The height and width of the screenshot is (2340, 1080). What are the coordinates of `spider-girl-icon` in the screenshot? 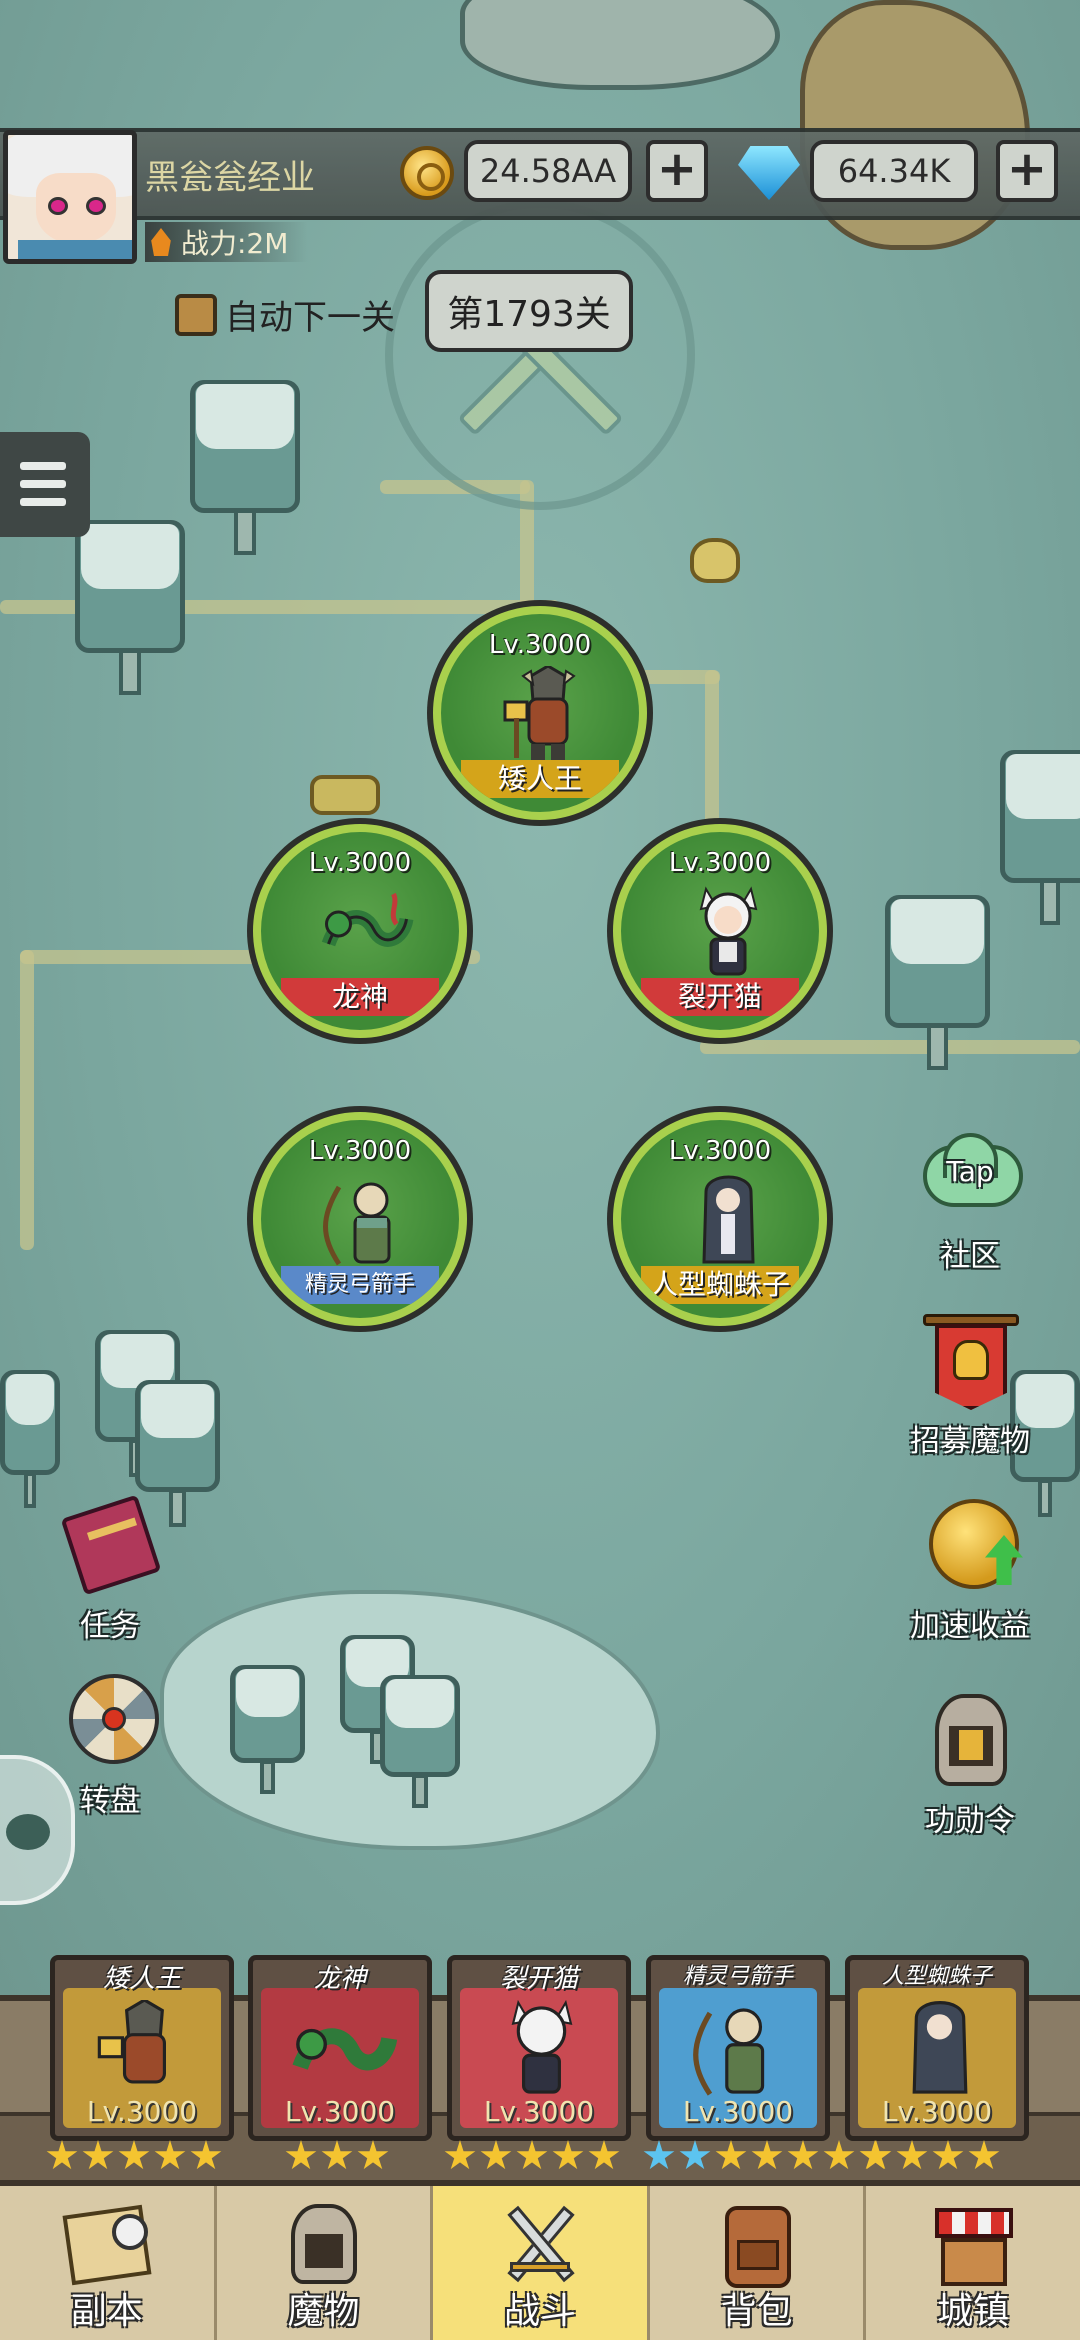 It's located at (940, 2047).